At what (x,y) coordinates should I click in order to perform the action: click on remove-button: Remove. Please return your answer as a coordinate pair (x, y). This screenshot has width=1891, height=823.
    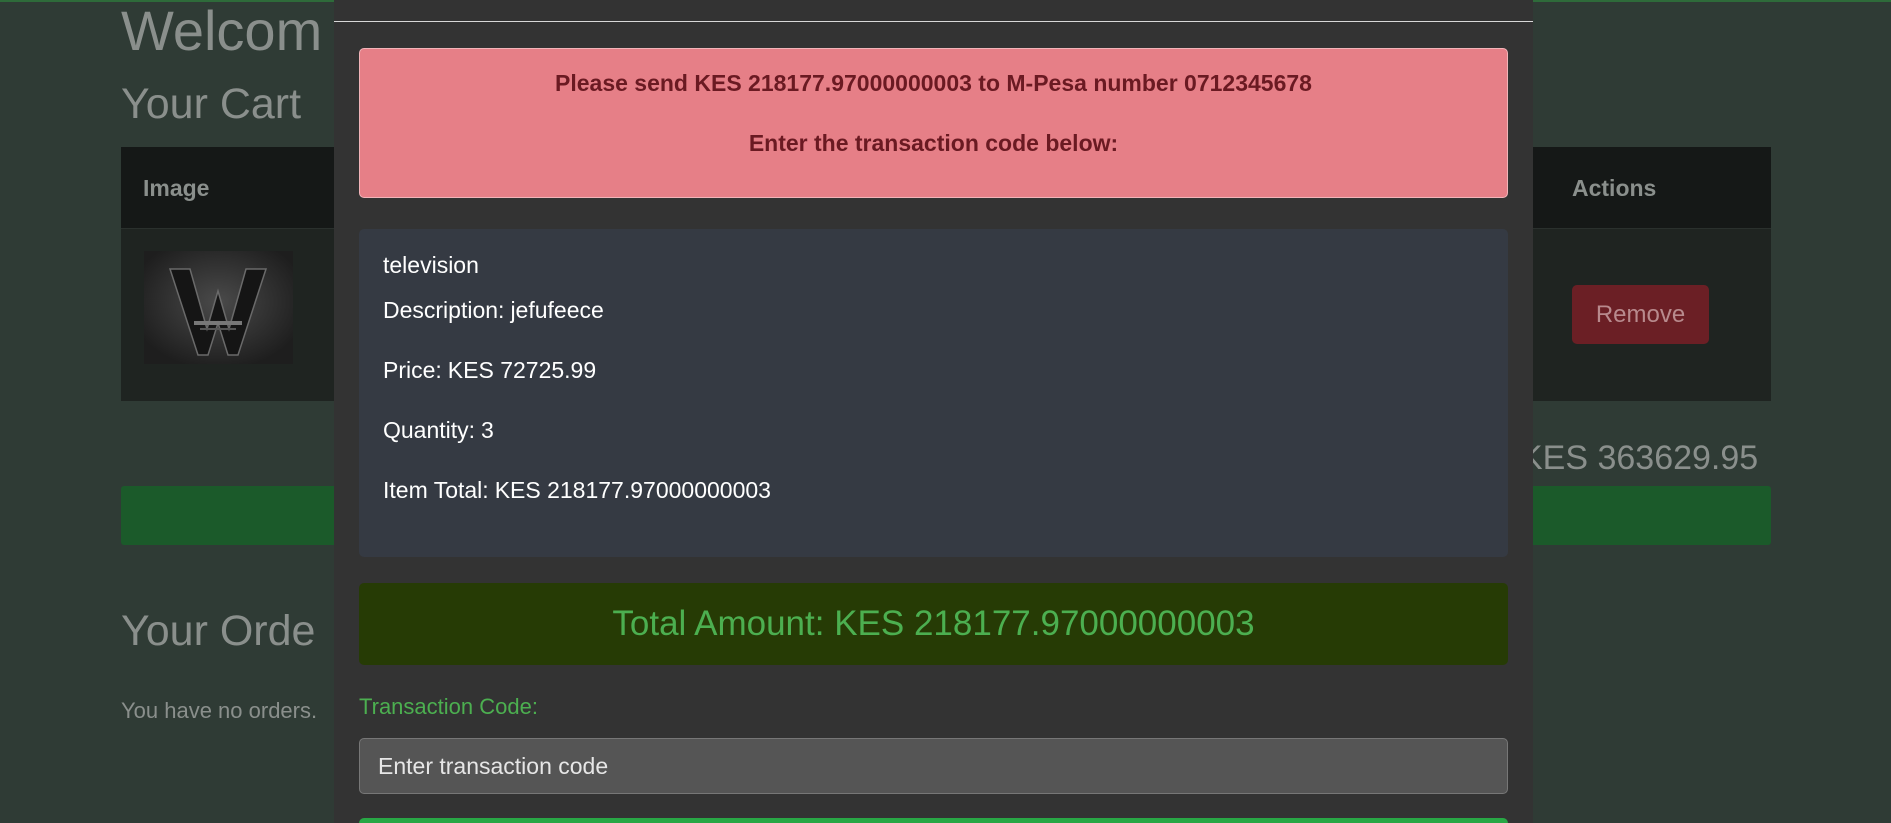
    Looking at the image, I should click on (1640, 314).